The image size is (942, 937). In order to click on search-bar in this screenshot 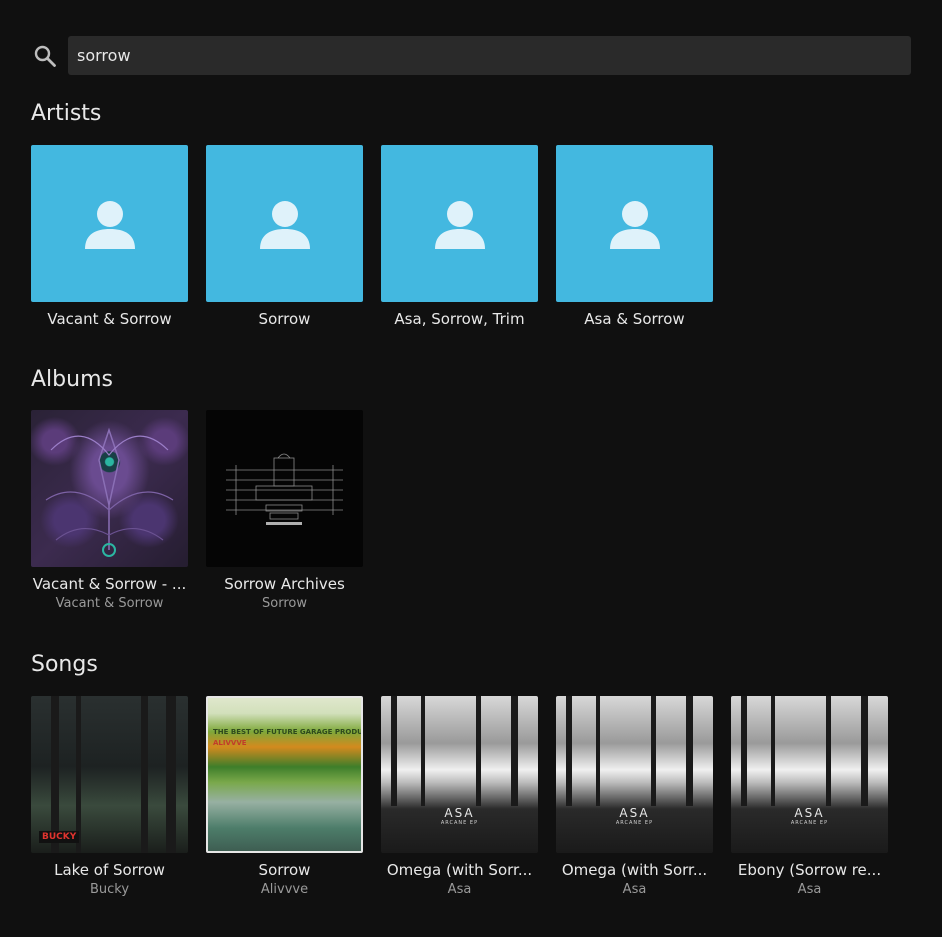, I will do `click(471, 55)`.